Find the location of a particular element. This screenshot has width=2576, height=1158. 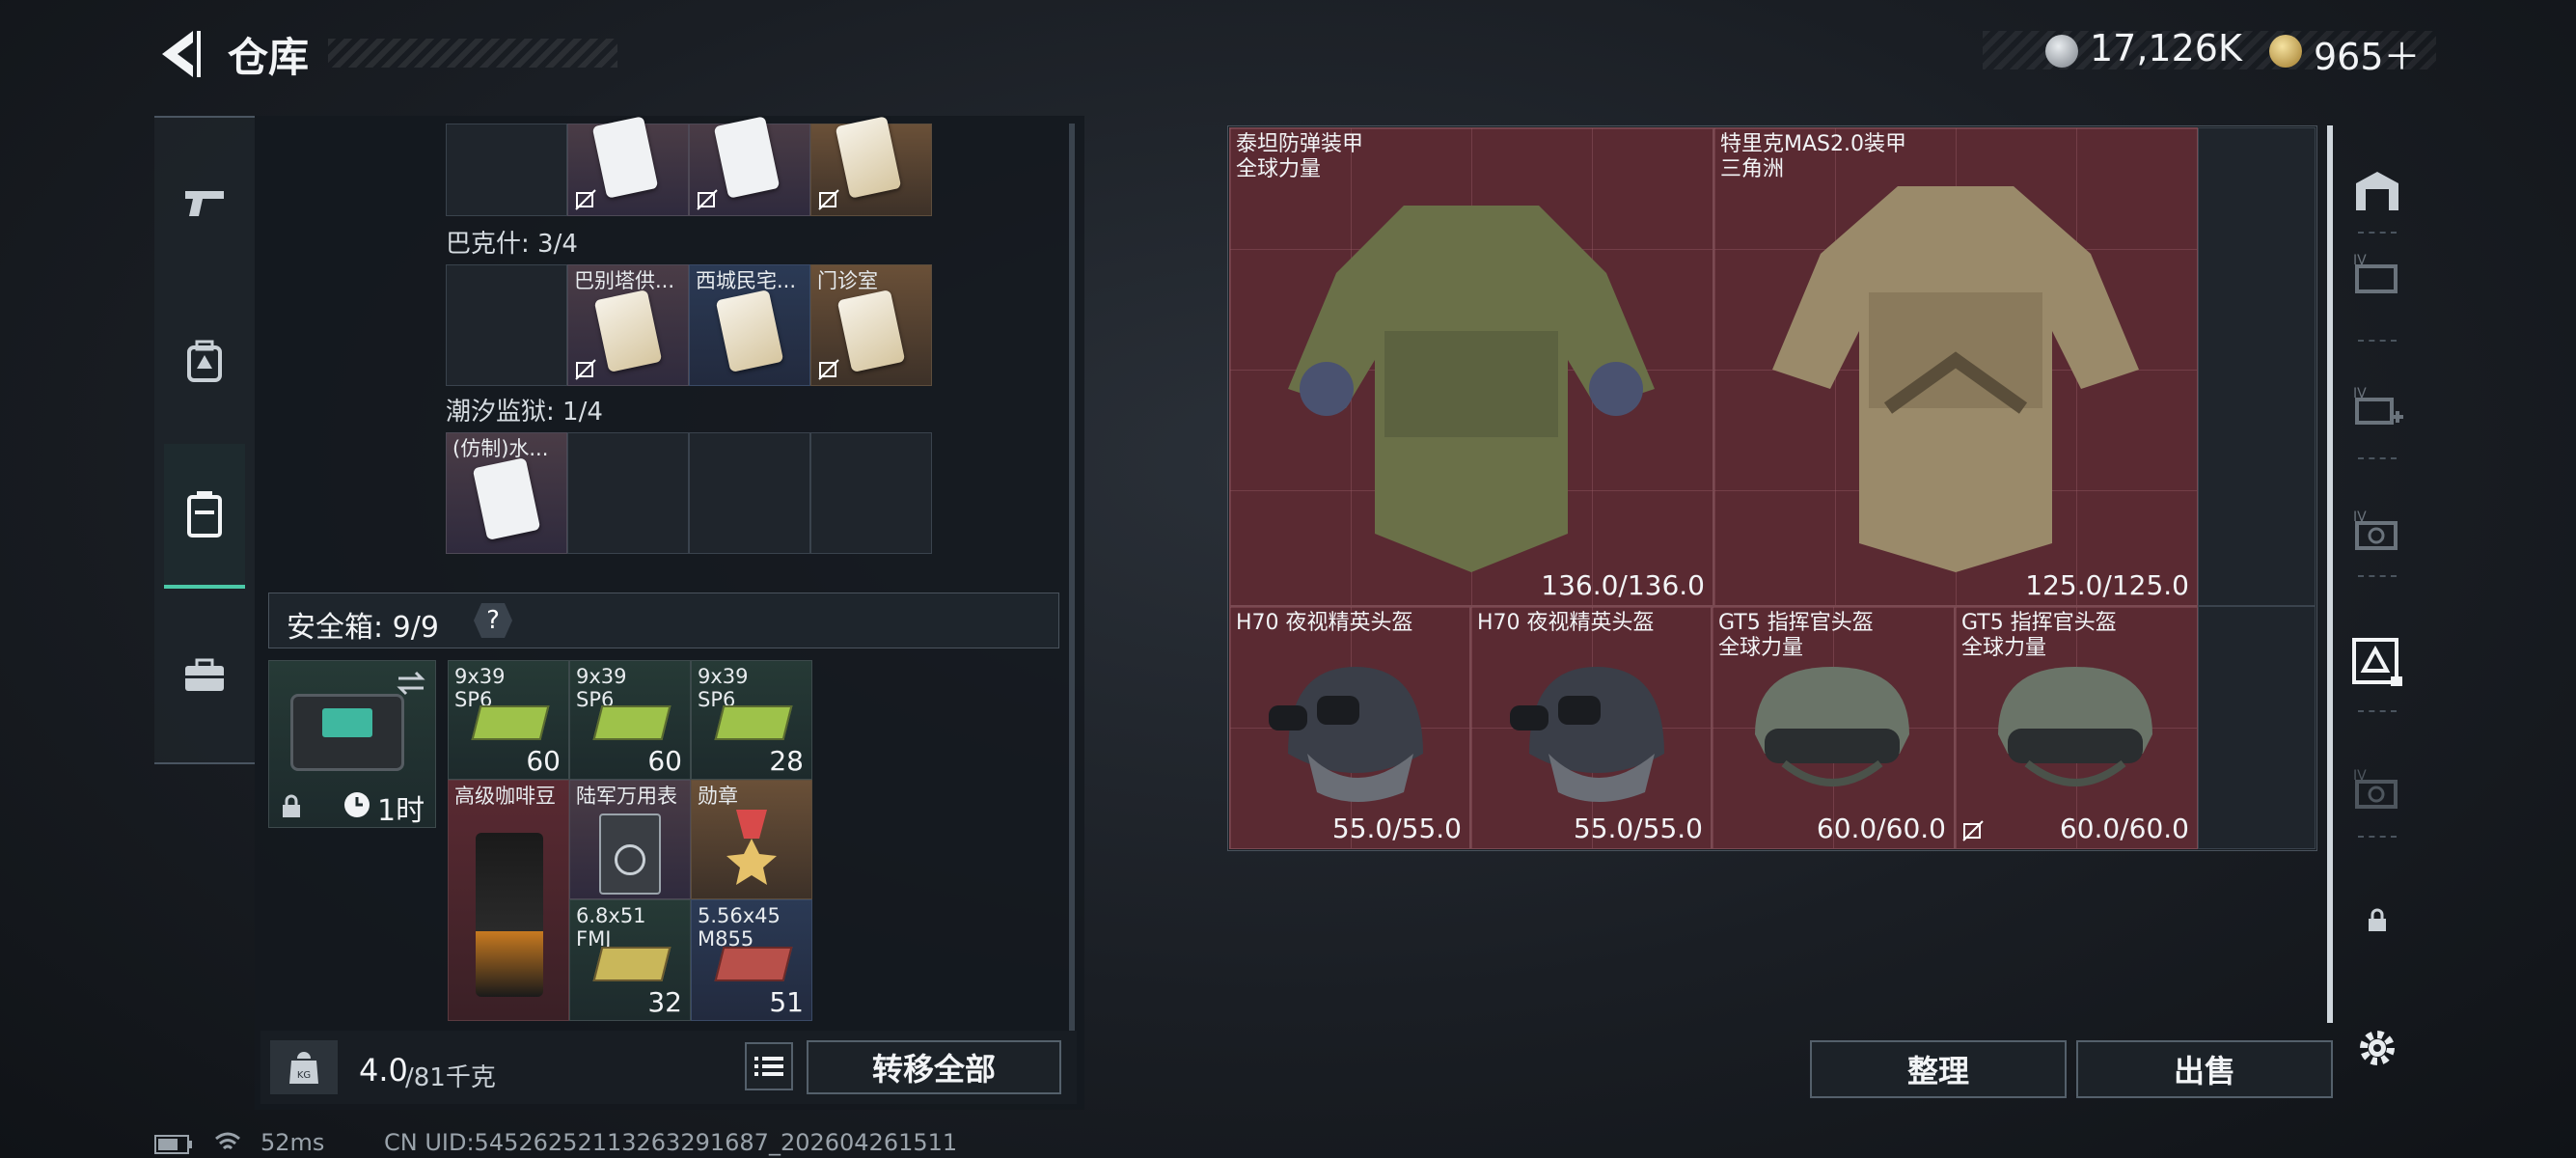

item-slot-medal: 勋章 is located at coordinates (751, 839).